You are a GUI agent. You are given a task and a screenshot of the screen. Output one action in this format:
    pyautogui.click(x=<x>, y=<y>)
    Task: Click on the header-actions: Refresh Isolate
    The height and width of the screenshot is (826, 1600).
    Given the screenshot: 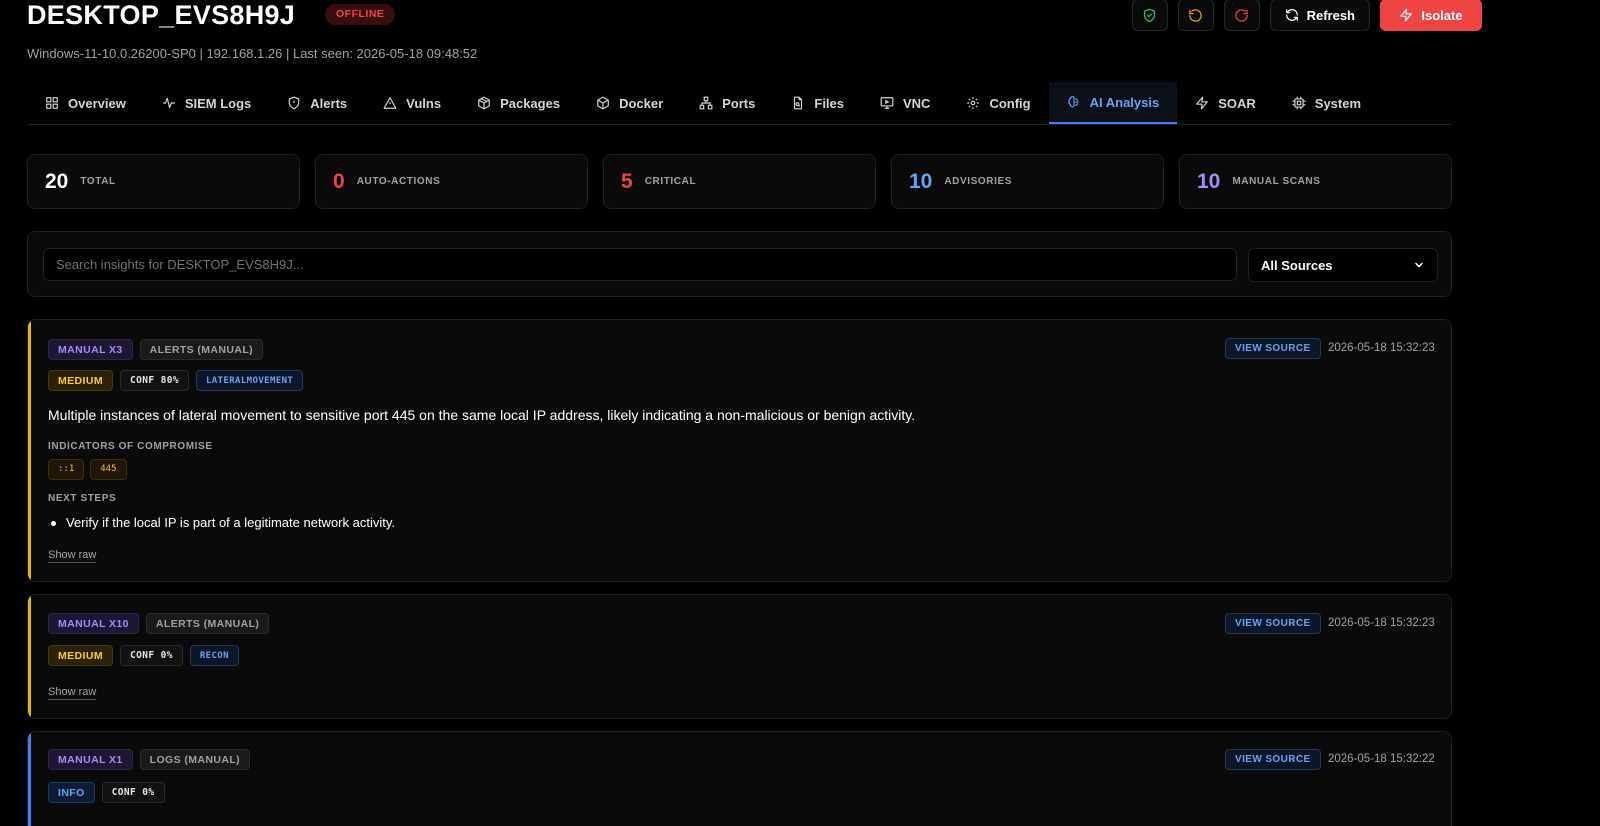 What is the action you would take?
    pyautogui.click(x=1306, y=16)
    